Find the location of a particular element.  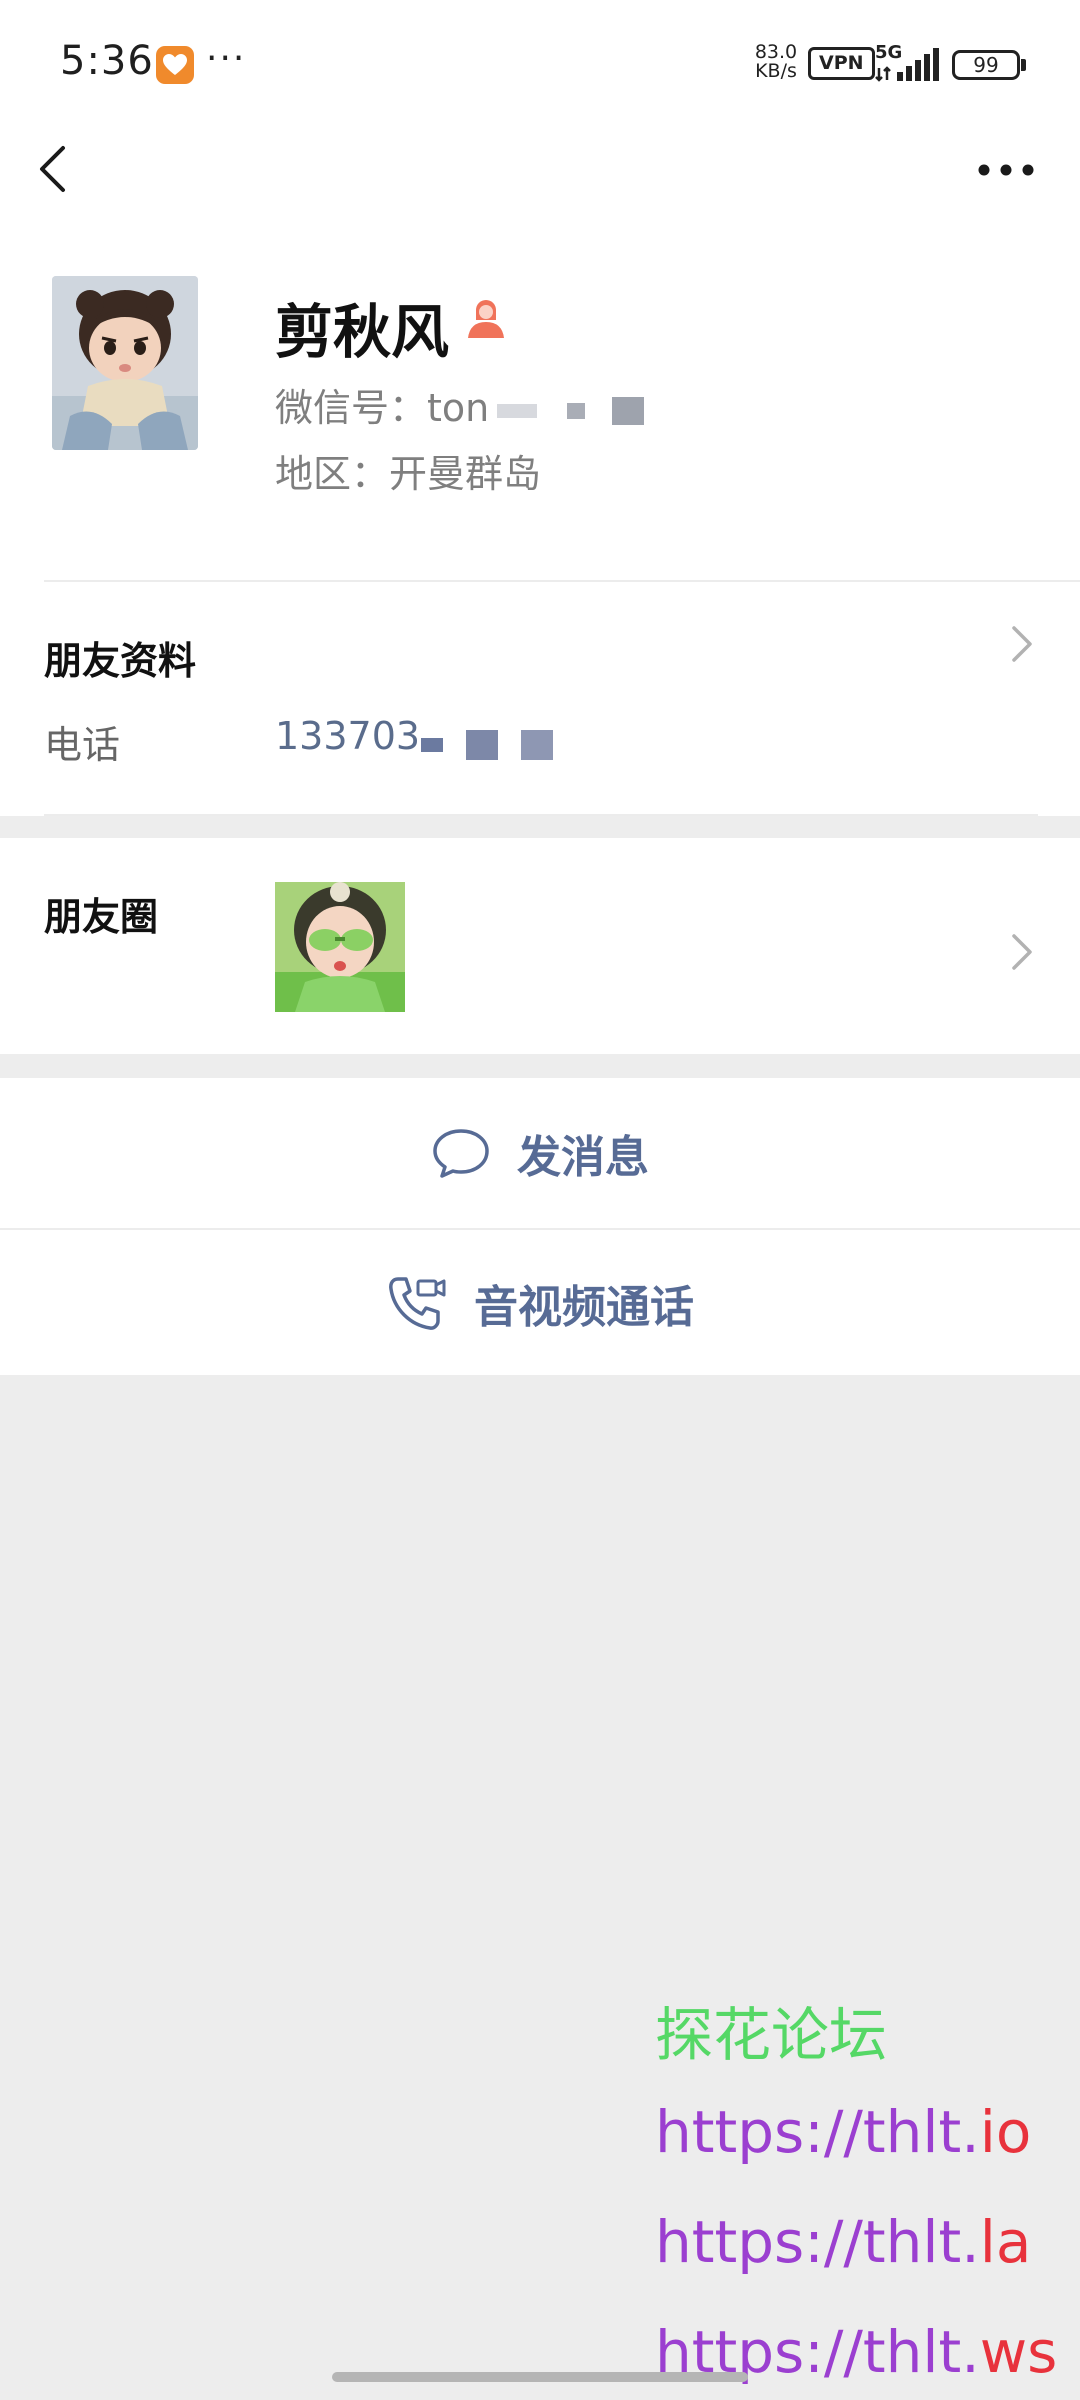

network-speed-unit: KB/s is located at coordinates (776, 71).